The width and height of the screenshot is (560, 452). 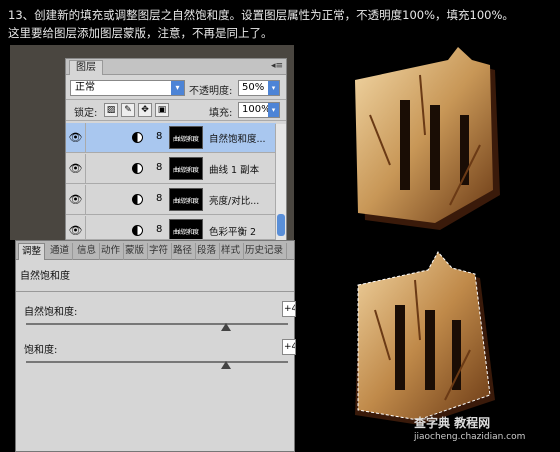 What do you see at coordinates (162, 110) in the screenshot?
I see `lock-all-icon: ▣` at bounding box center [162, 110].